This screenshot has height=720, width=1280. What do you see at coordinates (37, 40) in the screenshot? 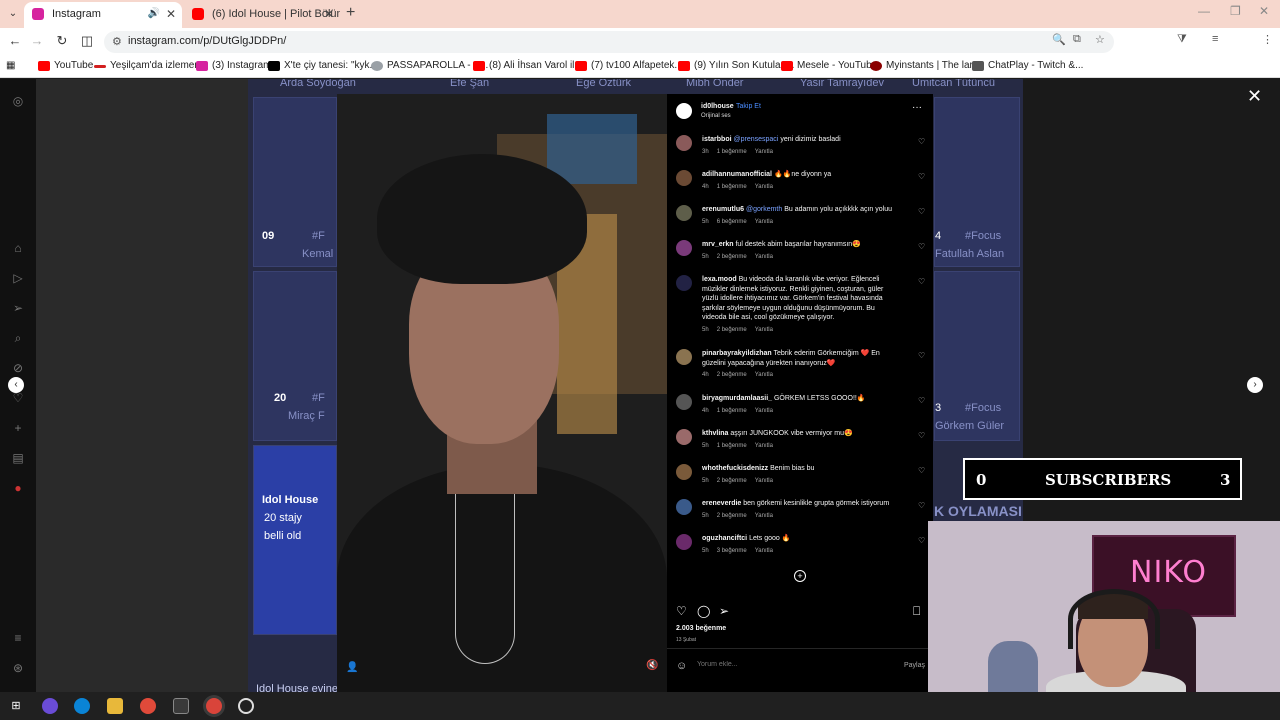
I see `forward-button: →` at bounding box center [37, 40].